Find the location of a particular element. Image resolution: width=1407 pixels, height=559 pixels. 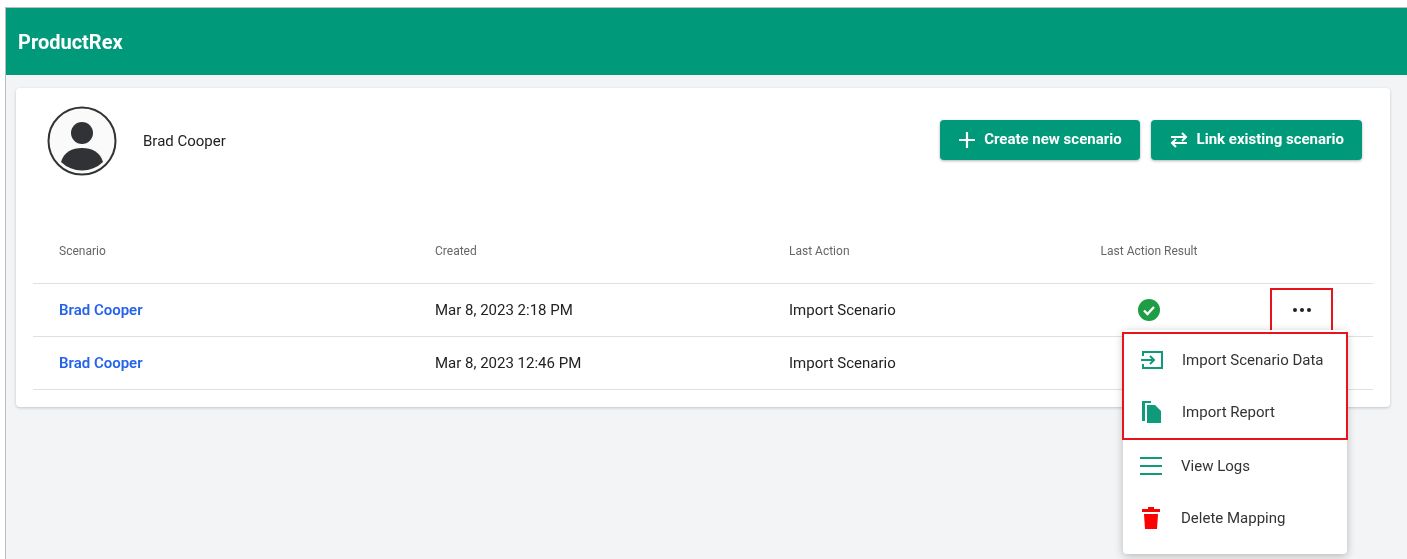

plus-icon is located at coordinates (967, 139).